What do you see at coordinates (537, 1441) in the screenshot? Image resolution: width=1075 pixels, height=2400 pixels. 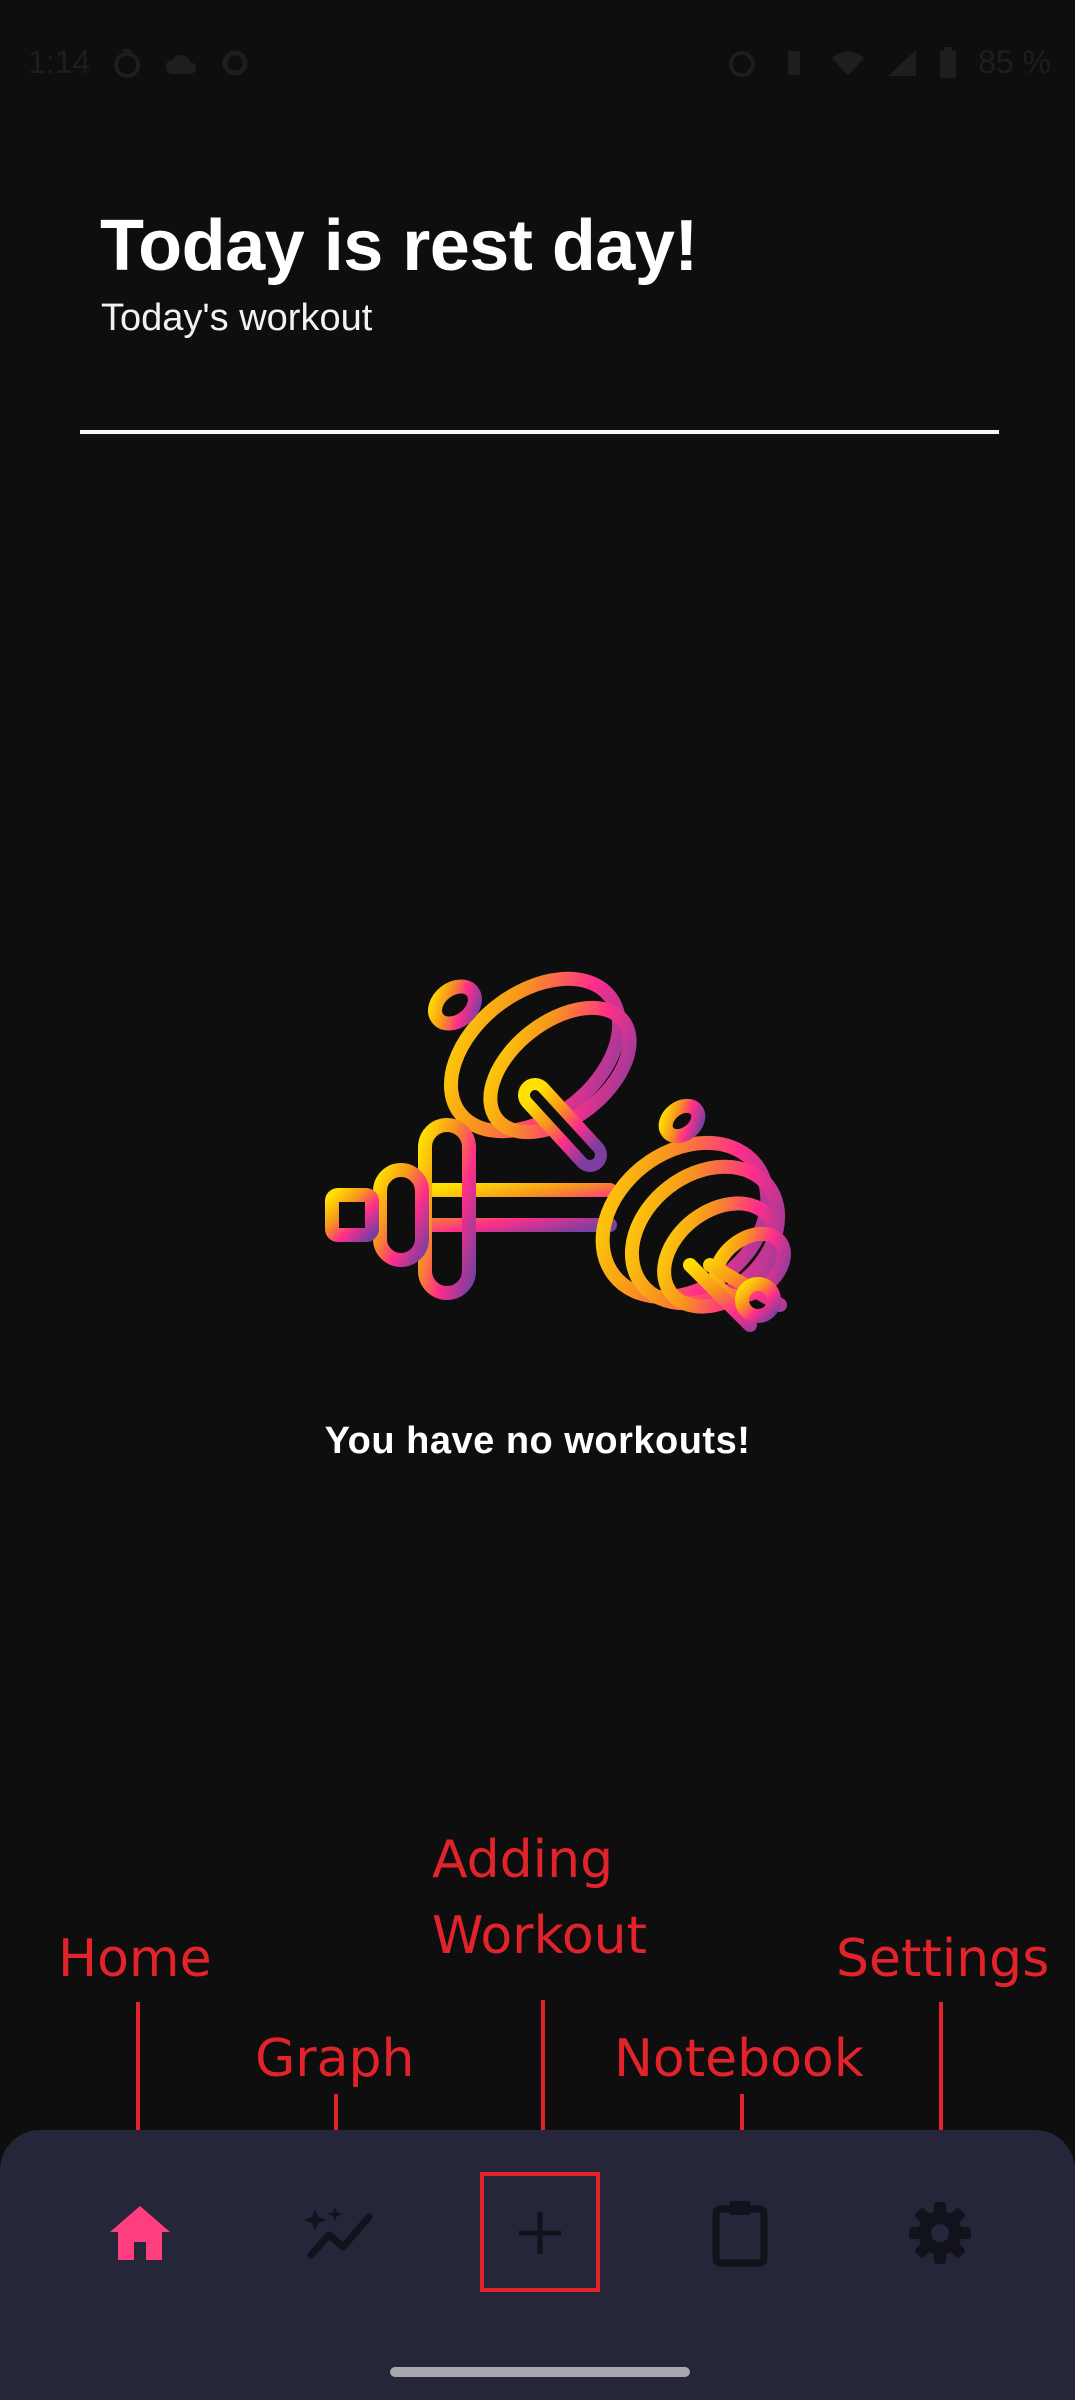 I see `empty-state-message: You have no workouts!` at bounding box center [537, 1441].